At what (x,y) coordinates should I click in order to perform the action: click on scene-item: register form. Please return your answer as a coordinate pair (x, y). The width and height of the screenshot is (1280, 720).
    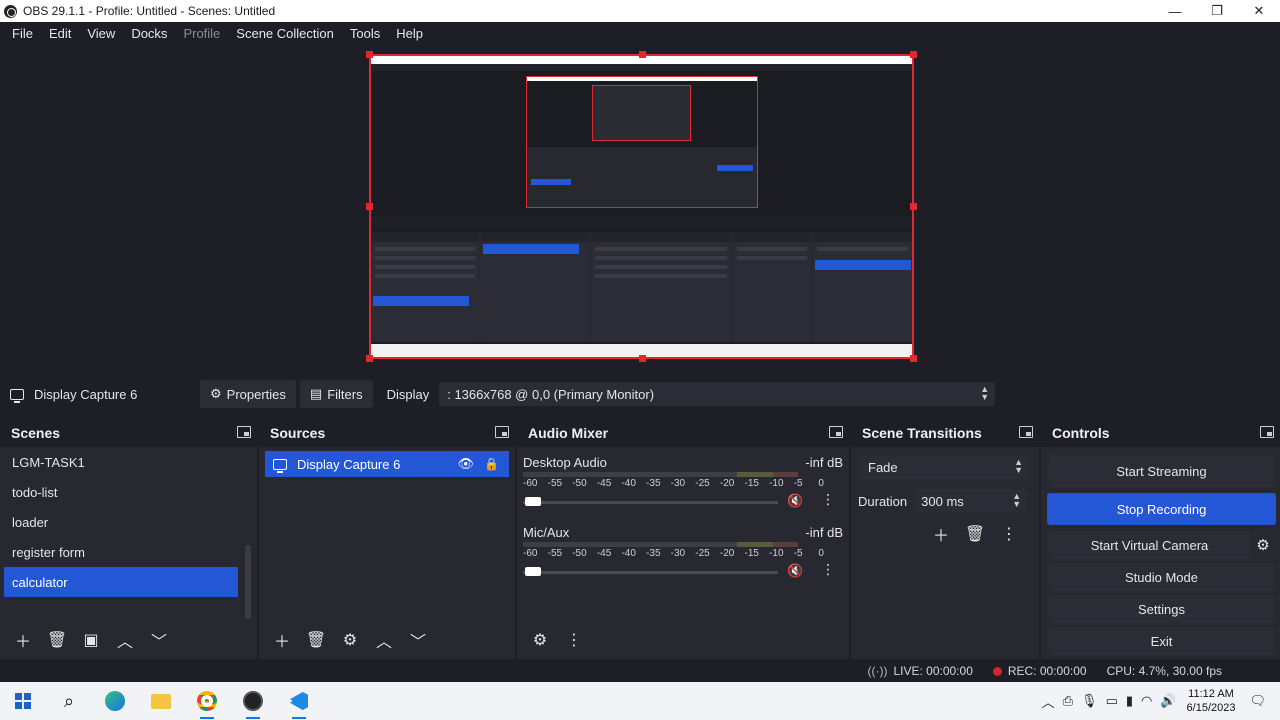
    Looking at the image, I should click on (121, 552).